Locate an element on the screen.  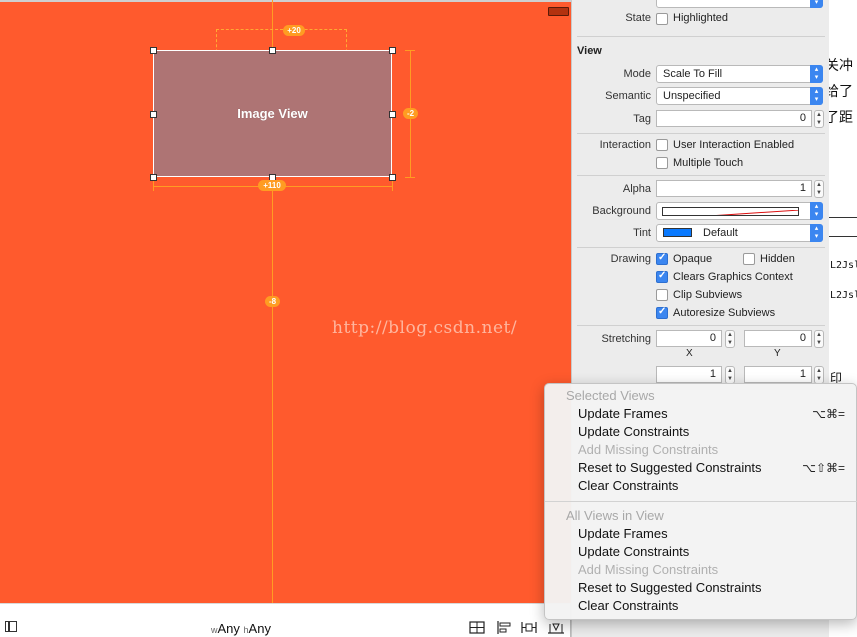
hidden-label: Hidden is located at coordinates (777, 259).